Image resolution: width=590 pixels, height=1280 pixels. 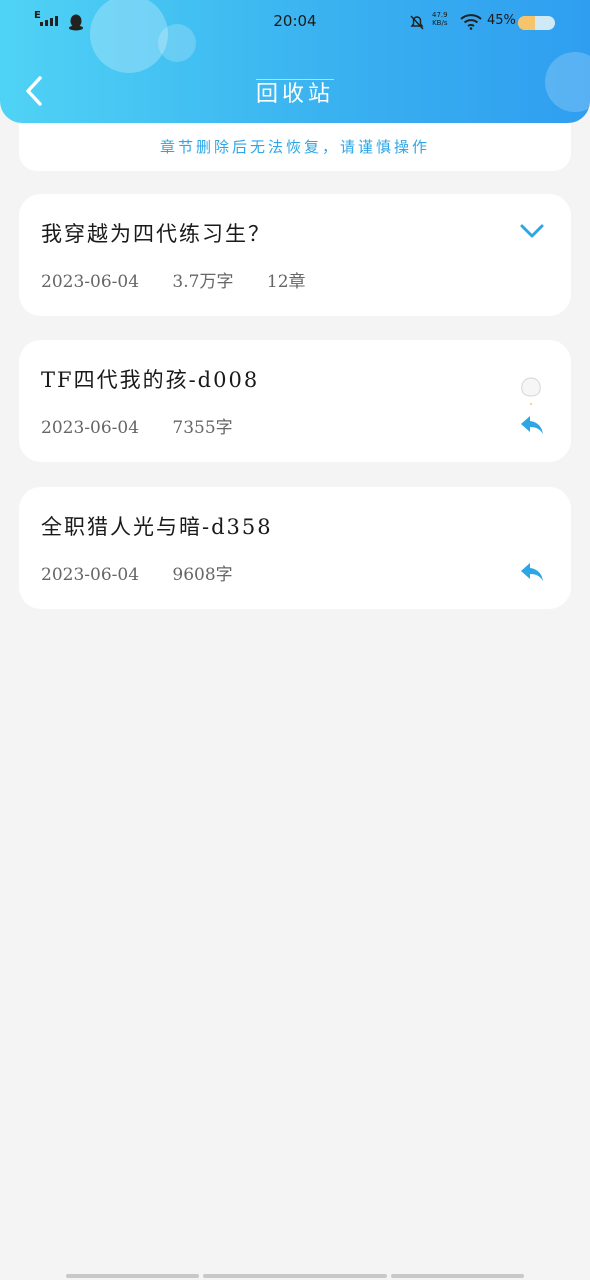 I want to click on ghost-icon, so click(x=531, y=391).